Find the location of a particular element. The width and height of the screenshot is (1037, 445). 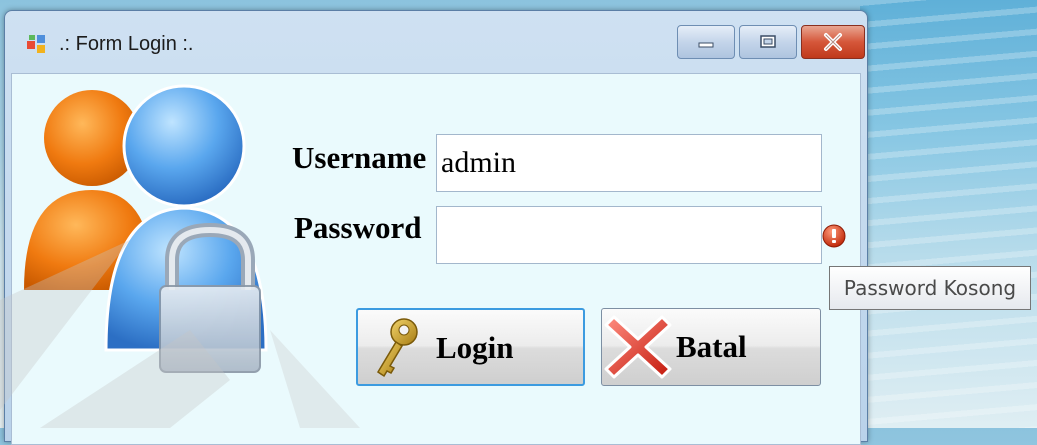

password-error-tooltip: Password Kosong is located at coordinates (930, 288).